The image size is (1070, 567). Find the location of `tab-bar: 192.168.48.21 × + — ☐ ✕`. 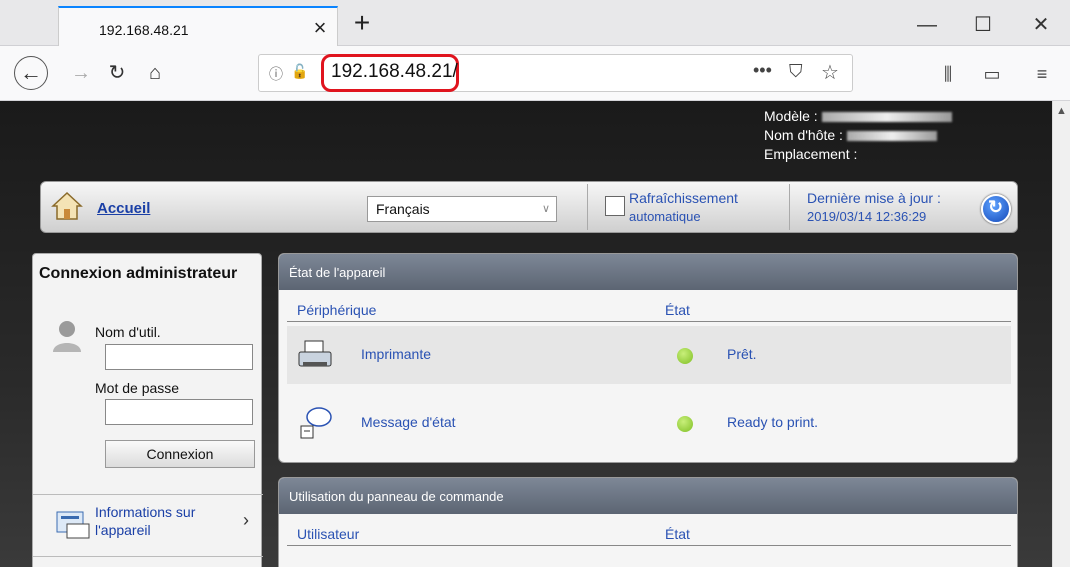

tab-bar: 192.168.48.21 × + — ☐ ✕ is located at coordinates (535, 23).